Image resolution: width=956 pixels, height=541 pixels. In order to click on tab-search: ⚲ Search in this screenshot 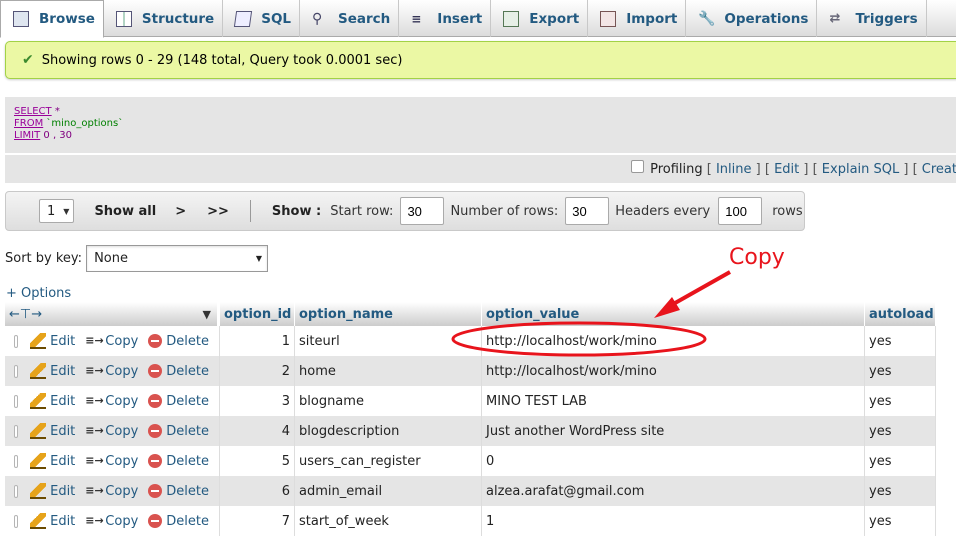, I will do `click(350, 18)`.